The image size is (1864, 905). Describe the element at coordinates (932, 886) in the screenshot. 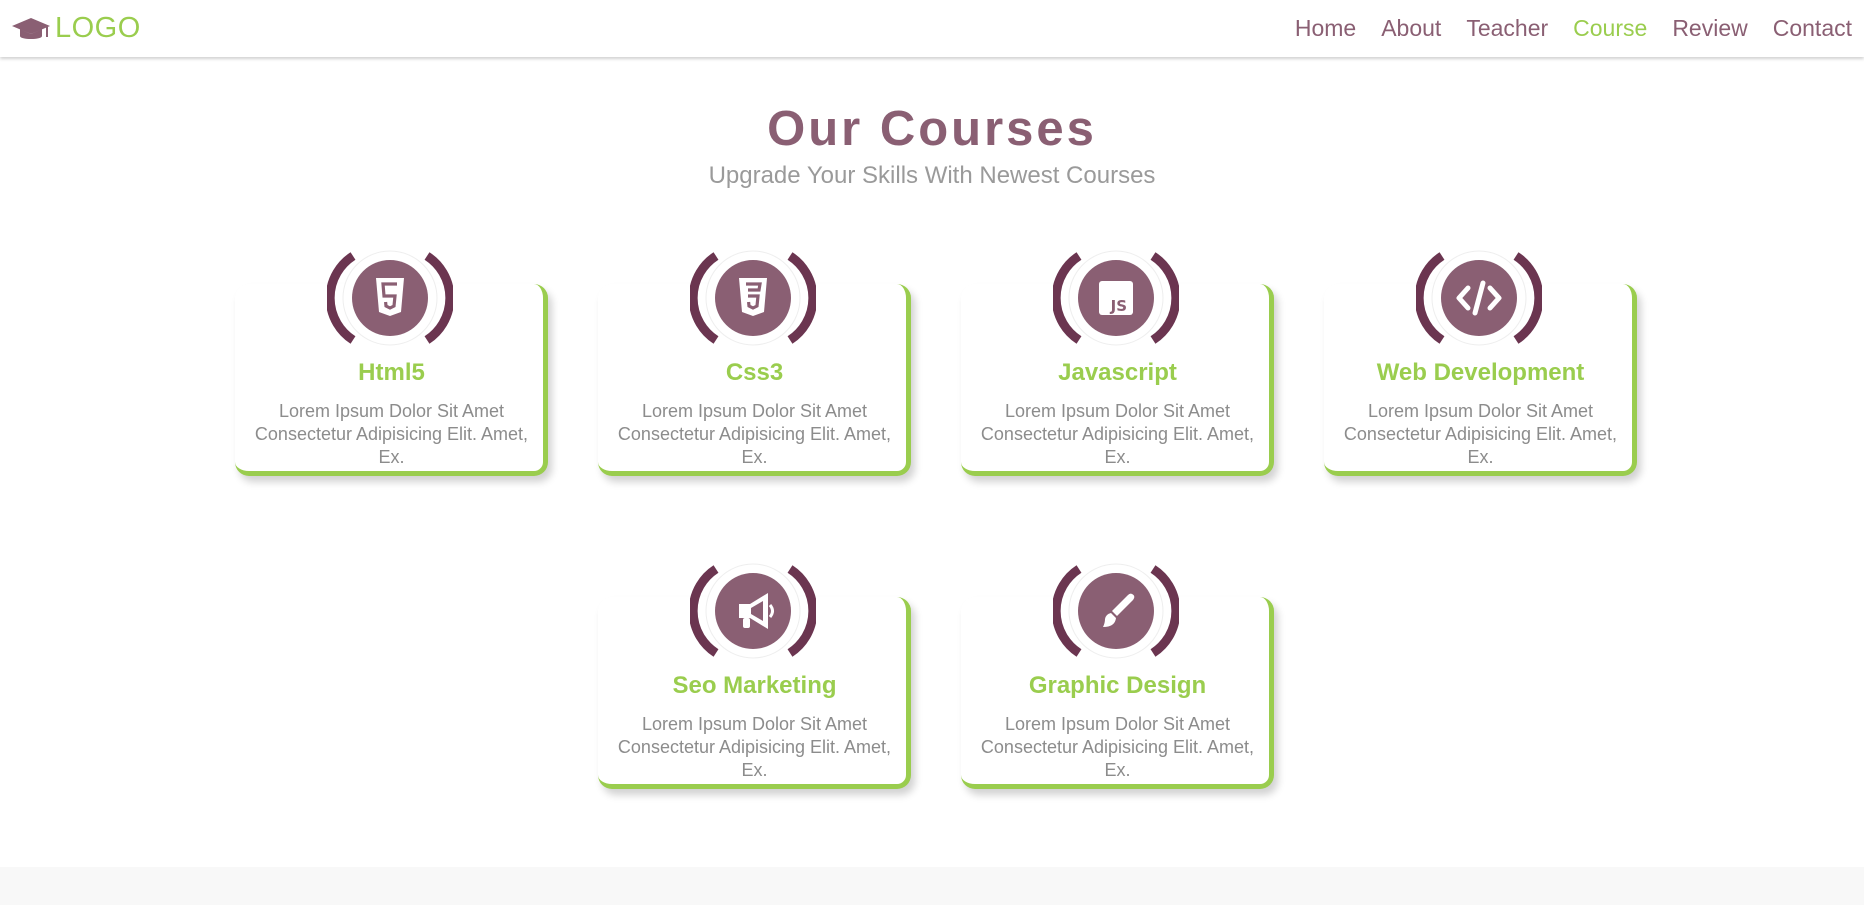

I see `next-section-band` at that location.